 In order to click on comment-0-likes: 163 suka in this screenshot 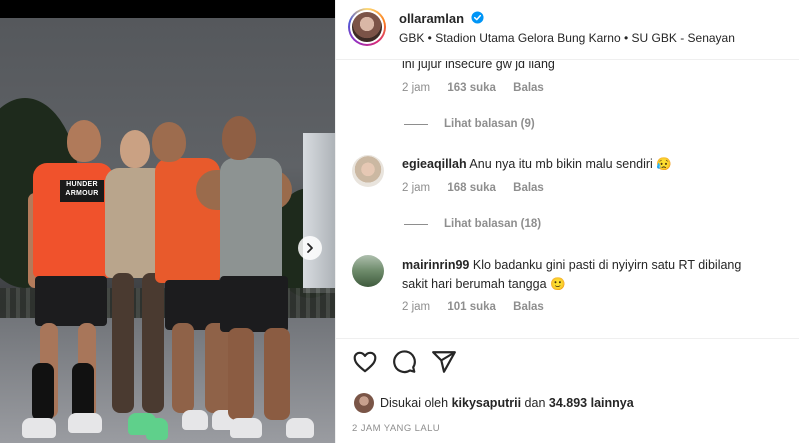, I will do `click(471, 88)`.